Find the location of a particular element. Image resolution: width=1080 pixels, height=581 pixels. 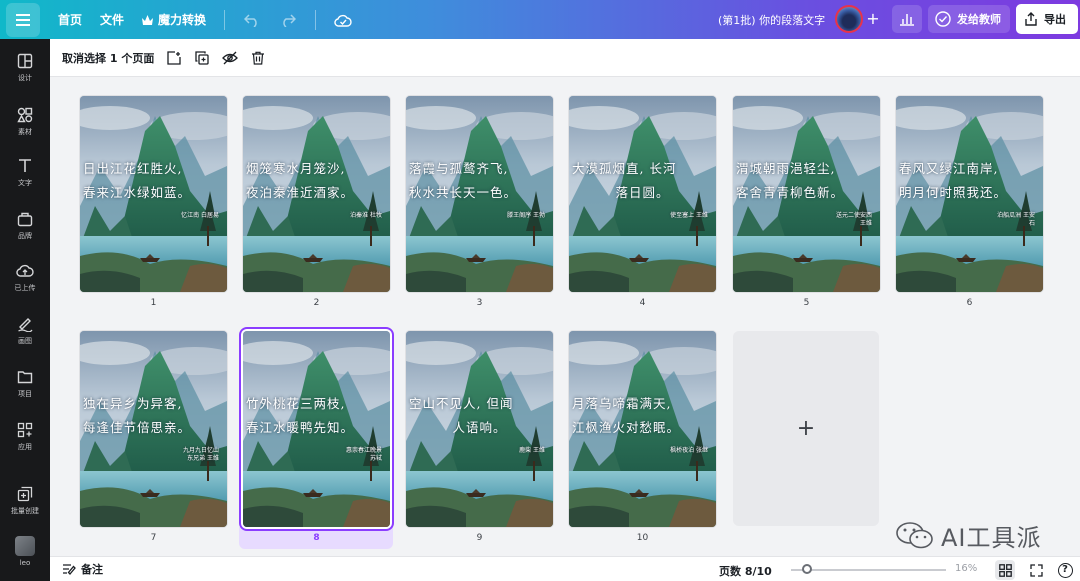

poem-line-1: 竹外桃花三两枝, is located at coordinates (296, 403).